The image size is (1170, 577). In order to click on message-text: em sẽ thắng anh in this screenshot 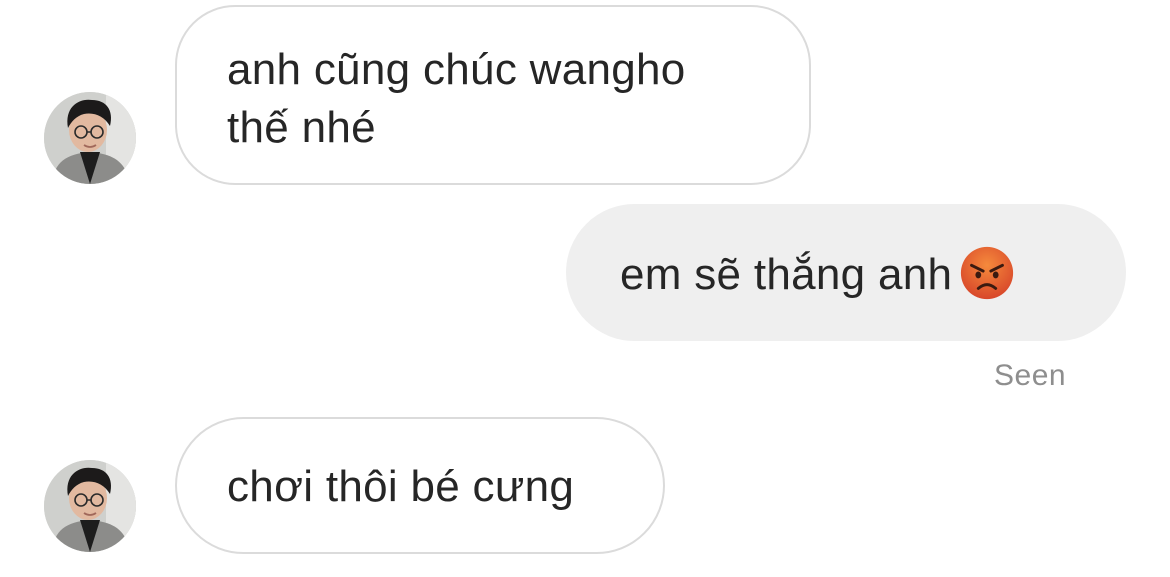, I will do `click(786, 274)`.